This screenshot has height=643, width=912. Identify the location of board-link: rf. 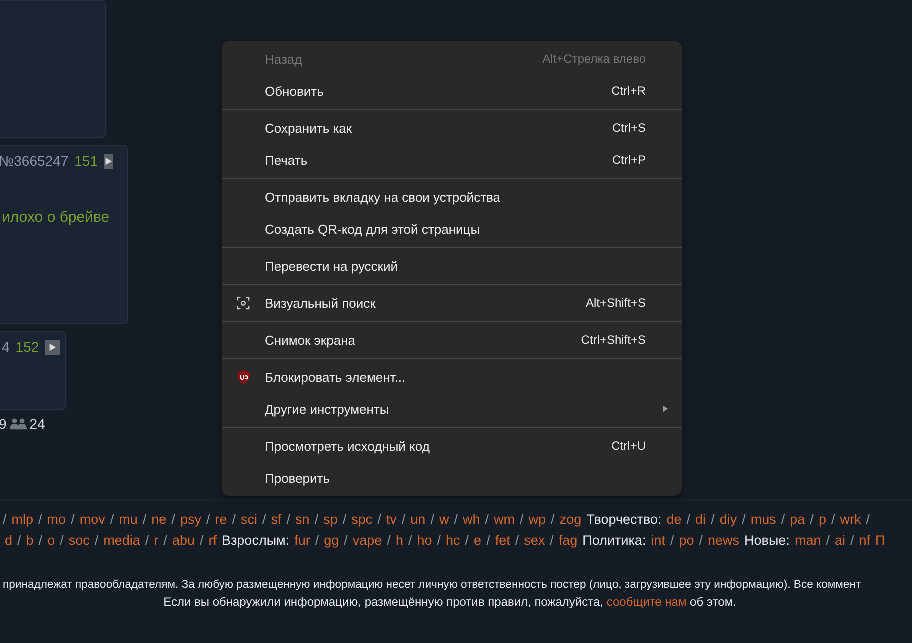
(212, 540).